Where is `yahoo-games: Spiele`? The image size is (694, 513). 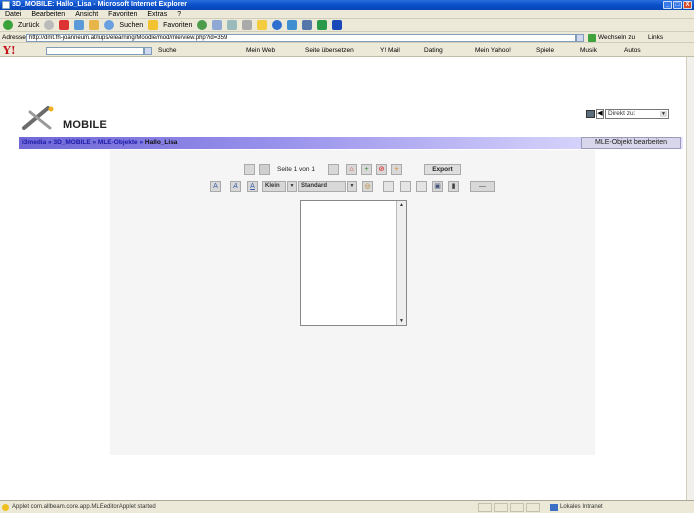 yahoo-games: Spiele is located at coordinates (545, 50).